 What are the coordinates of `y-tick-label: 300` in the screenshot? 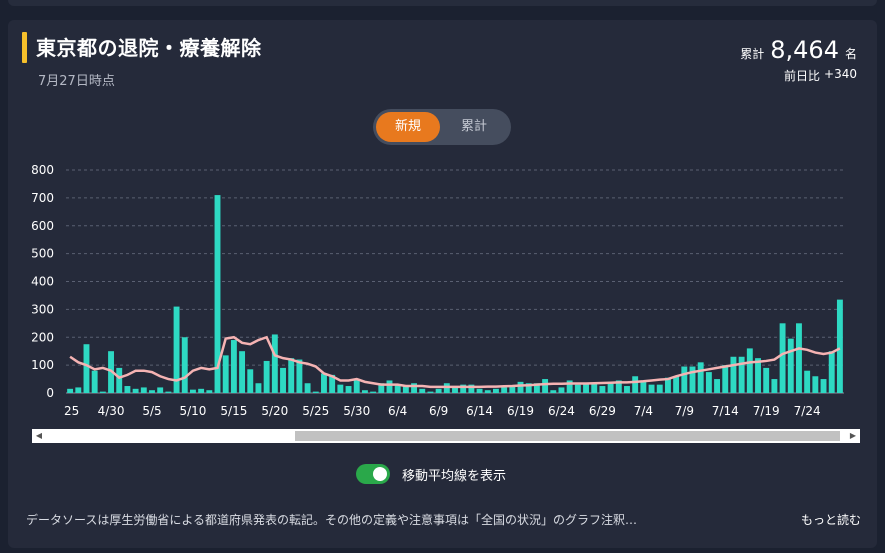 It's located at (42, 309).